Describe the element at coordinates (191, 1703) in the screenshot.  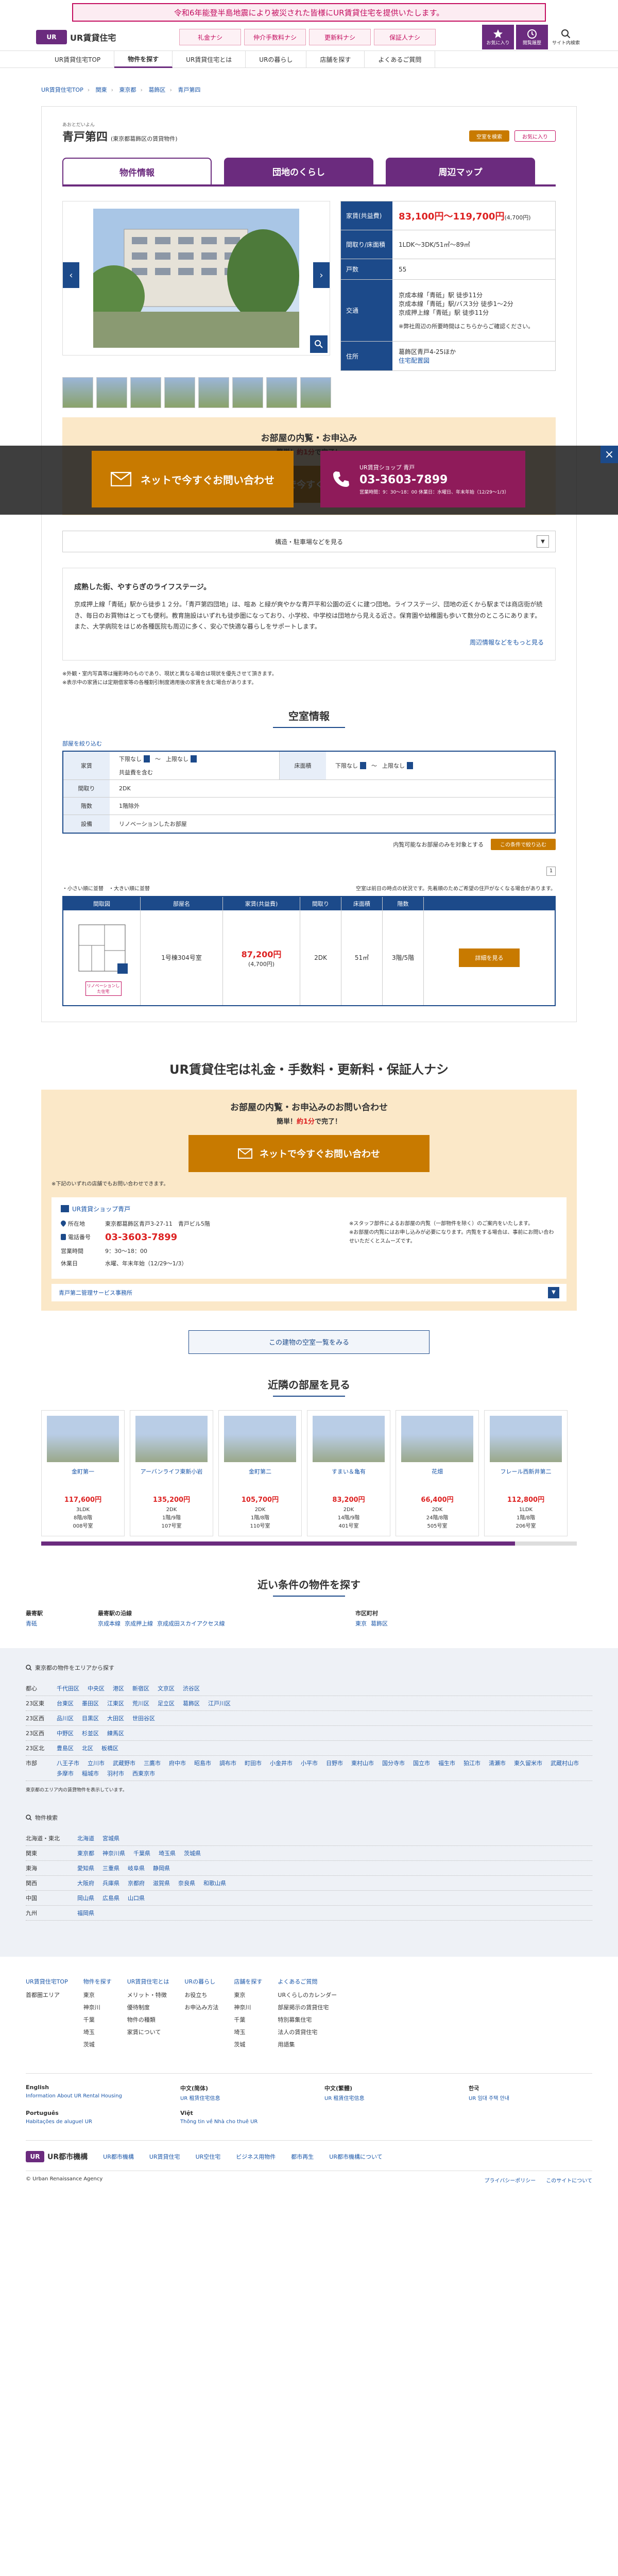
I see `area-link: 葛飾区` at that location.